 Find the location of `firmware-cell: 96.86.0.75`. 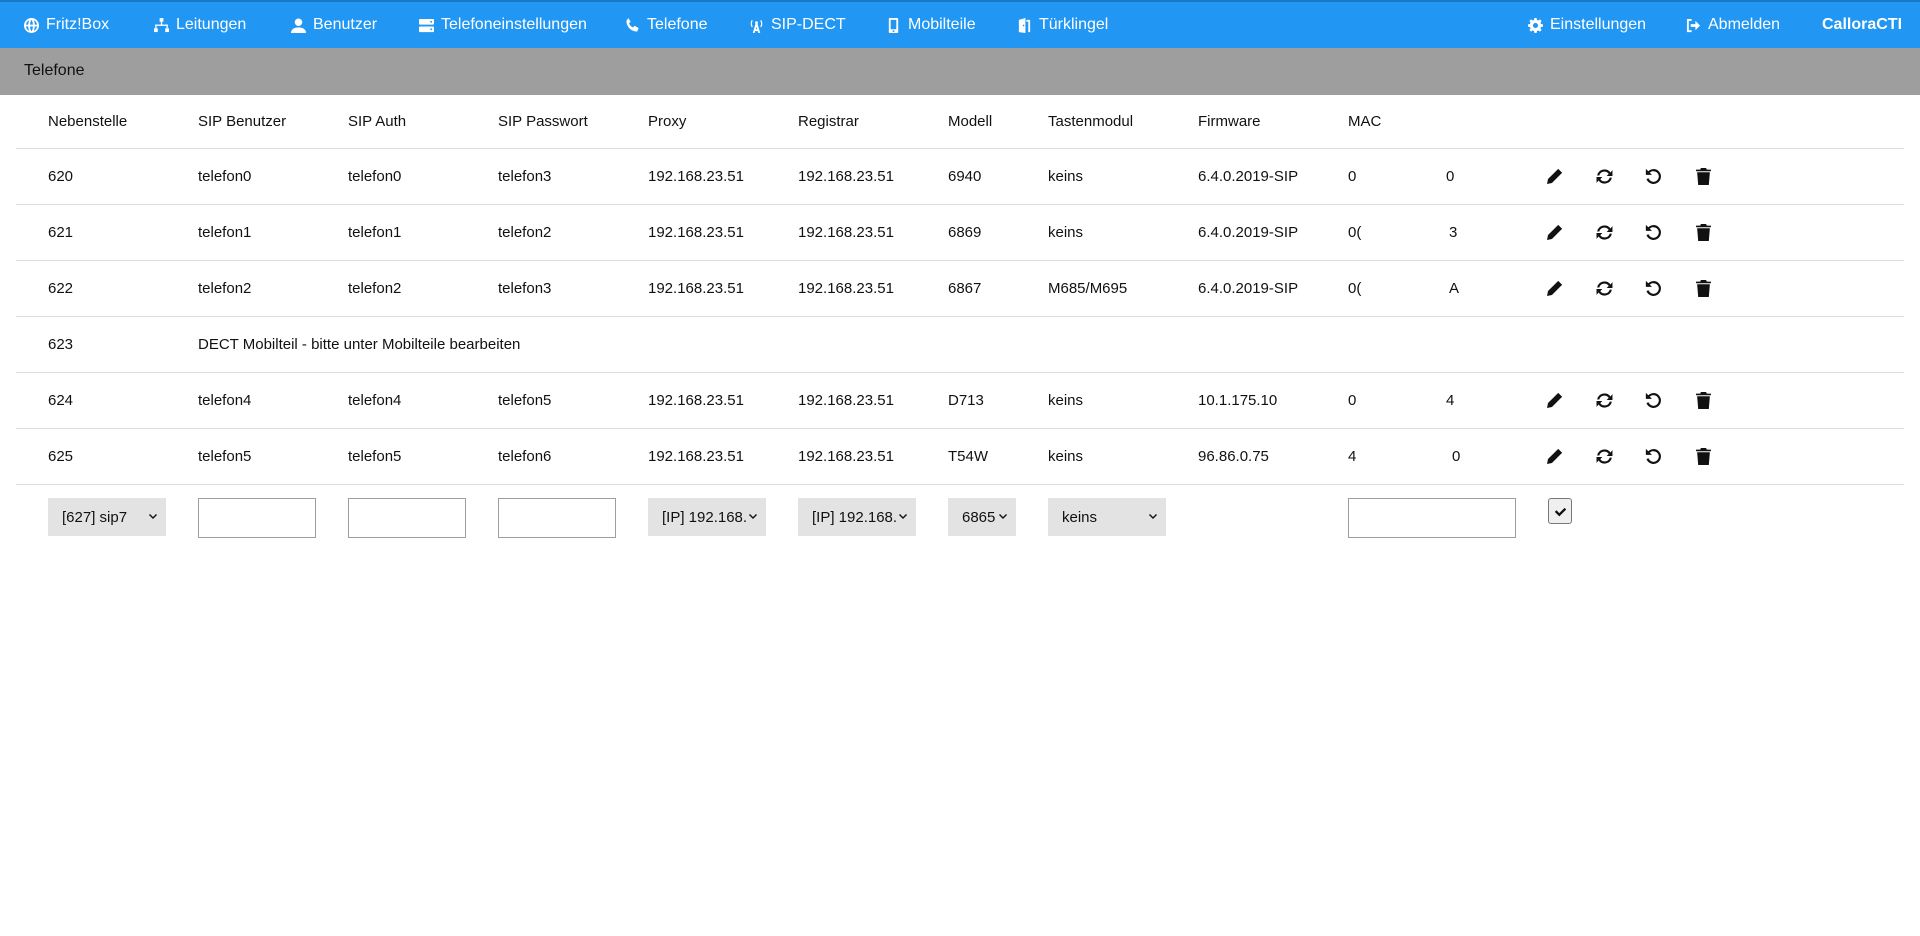

firmware-cell: 96.86.0.75 is located at coordinates (1233, 456).